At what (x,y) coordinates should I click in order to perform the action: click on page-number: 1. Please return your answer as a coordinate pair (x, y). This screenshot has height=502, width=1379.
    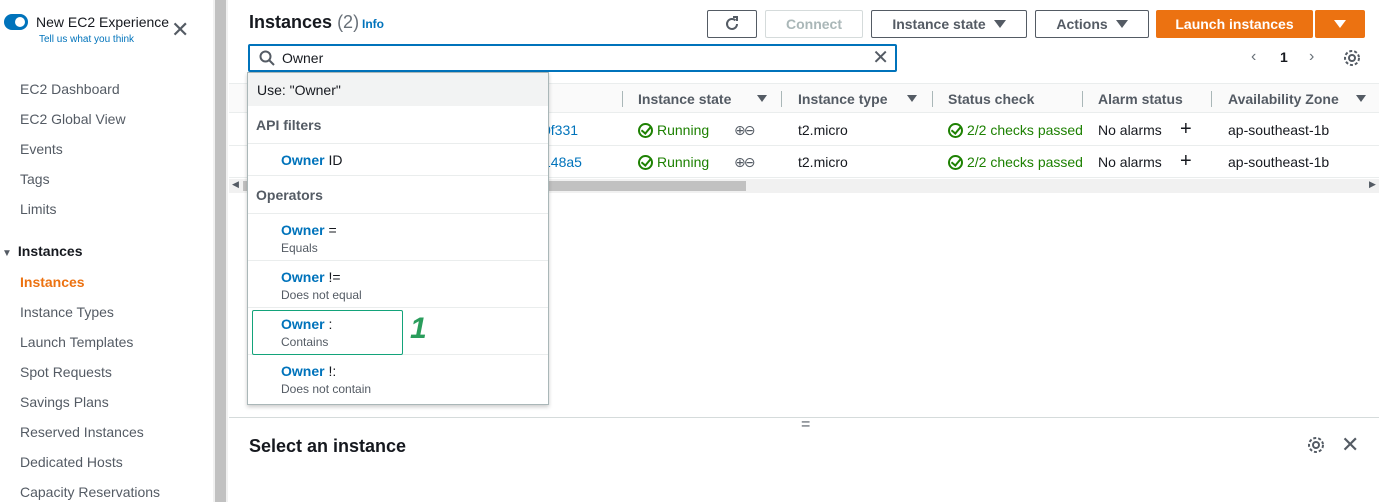
    Looking at the image, I should click on (1284, 57).